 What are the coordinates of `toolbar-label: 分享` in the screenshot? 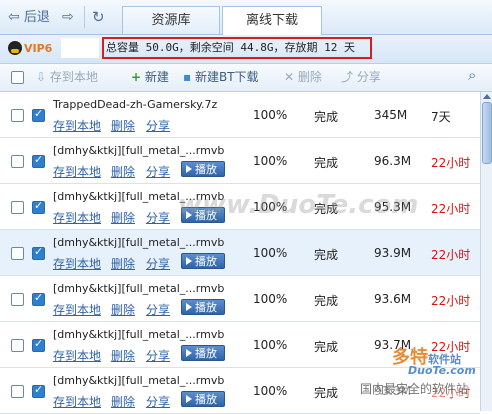 It's located at (368, 77).